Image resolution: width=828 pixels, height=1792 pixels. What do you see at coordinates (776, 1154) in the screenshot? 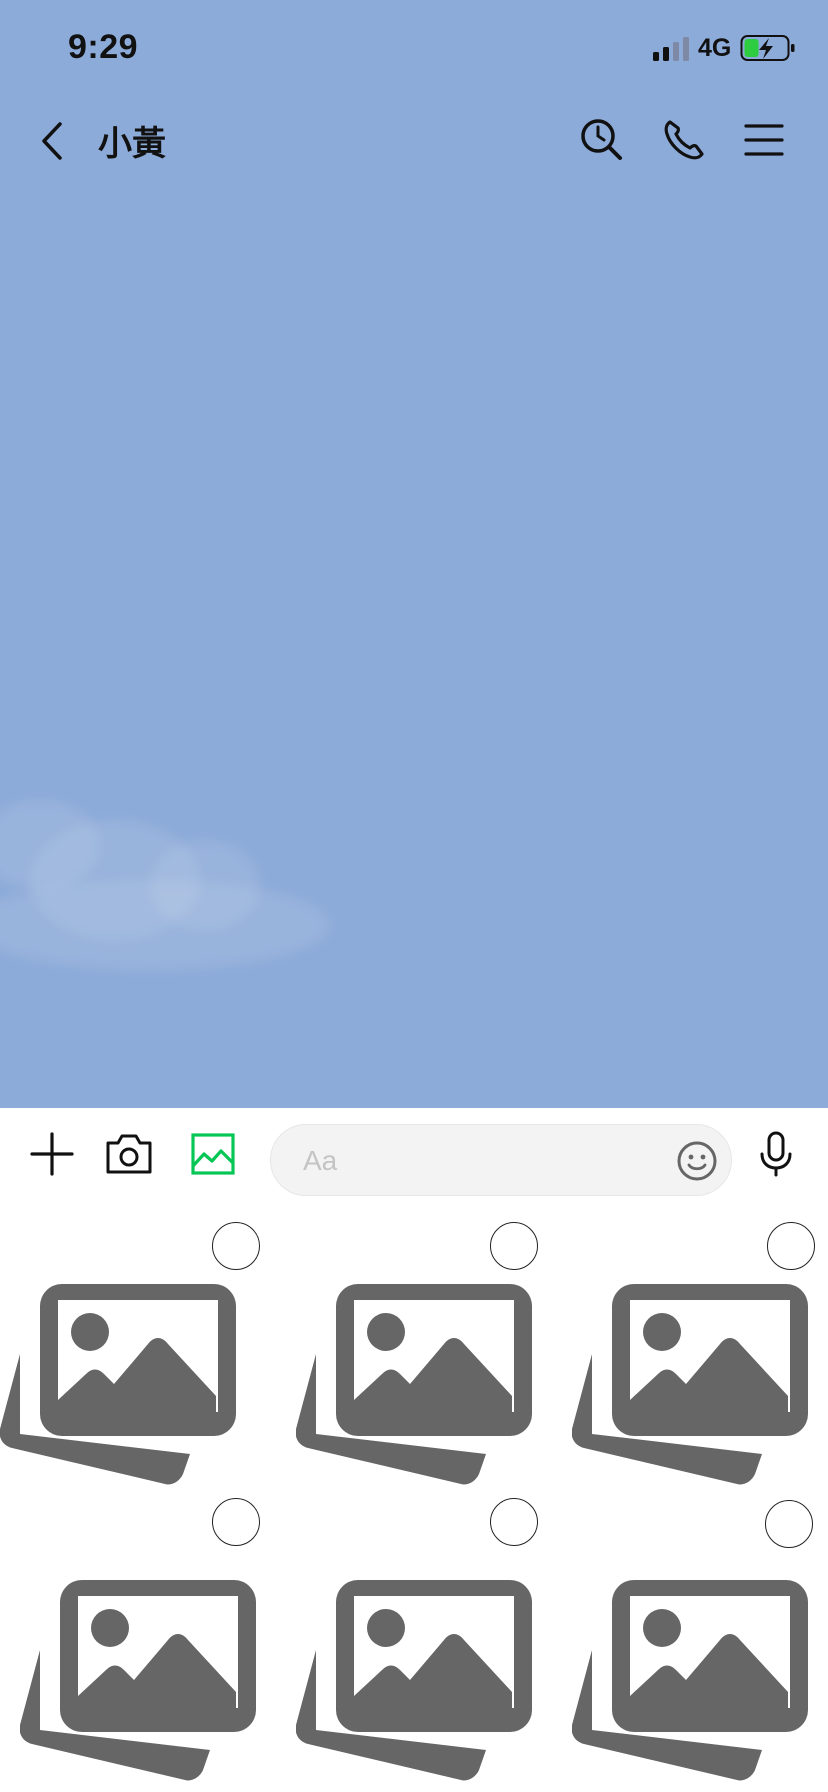
I see `microphone-icon` at bounding box center [776, 1154].